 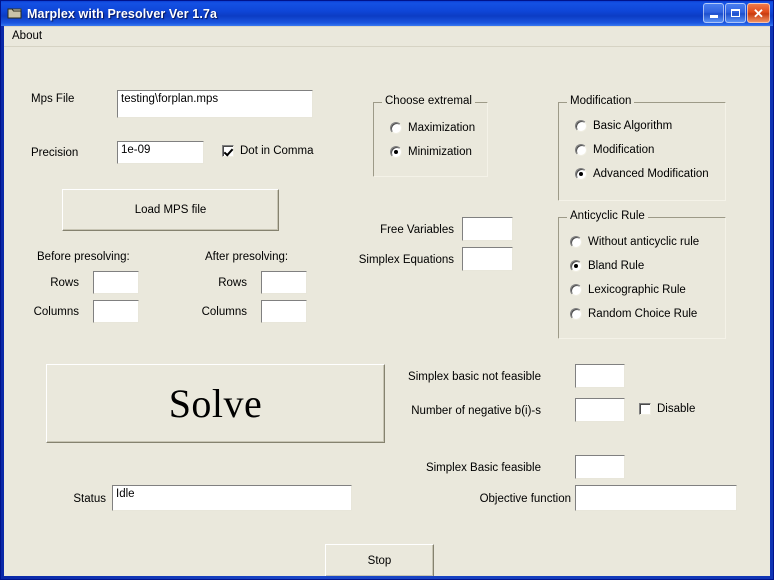 What do you see at coordinates (122, 13) in the screenshot?
I see `window-title: Marplex with Presolver Ver 1.7a` at bounding box center [122, 13].